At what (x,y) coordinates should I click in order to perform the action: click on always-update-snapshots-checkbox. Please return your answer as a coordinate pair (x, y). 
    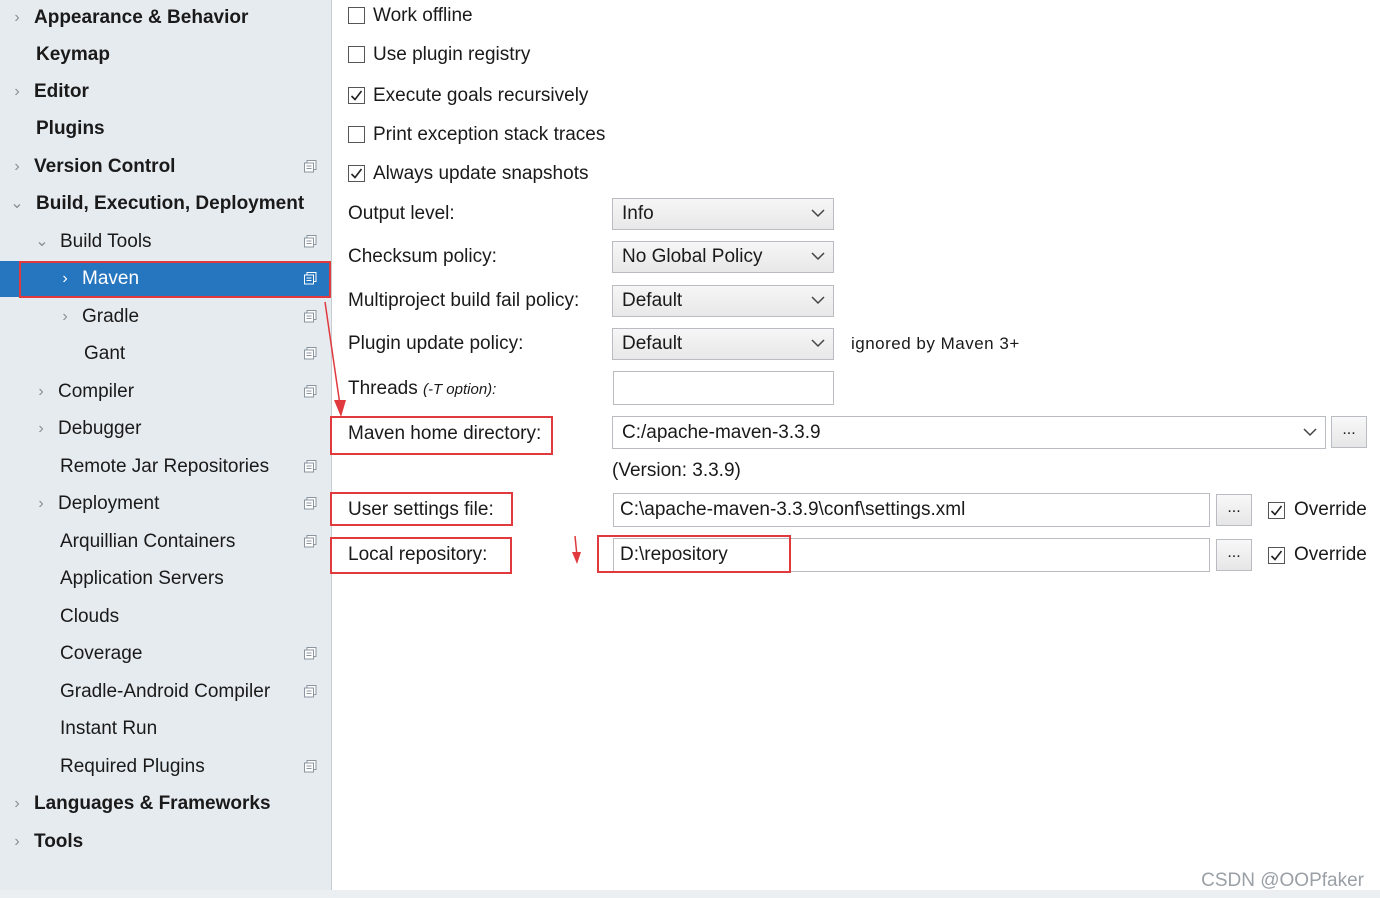
    Looking at the image, I should click on (356, 173).